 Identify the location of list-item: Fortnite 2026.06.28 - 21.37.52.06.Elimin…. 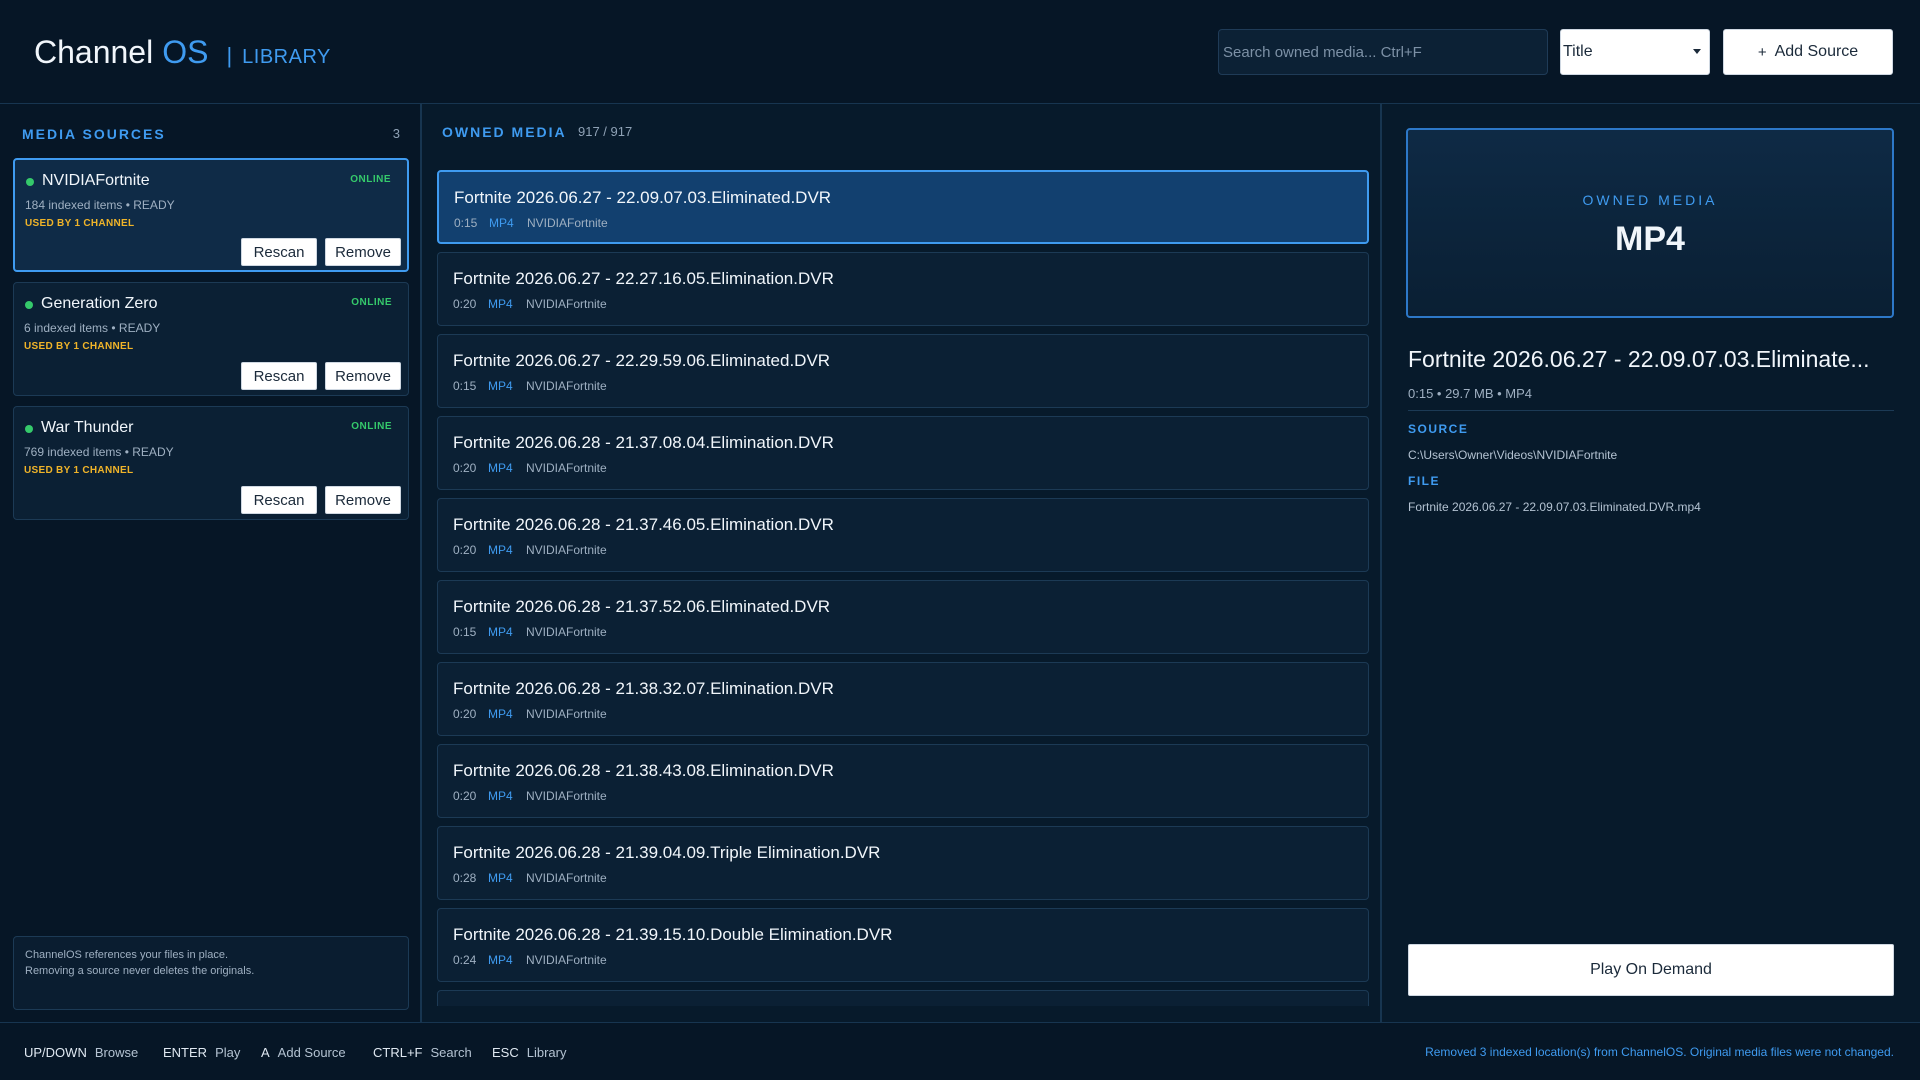
(903, 617).